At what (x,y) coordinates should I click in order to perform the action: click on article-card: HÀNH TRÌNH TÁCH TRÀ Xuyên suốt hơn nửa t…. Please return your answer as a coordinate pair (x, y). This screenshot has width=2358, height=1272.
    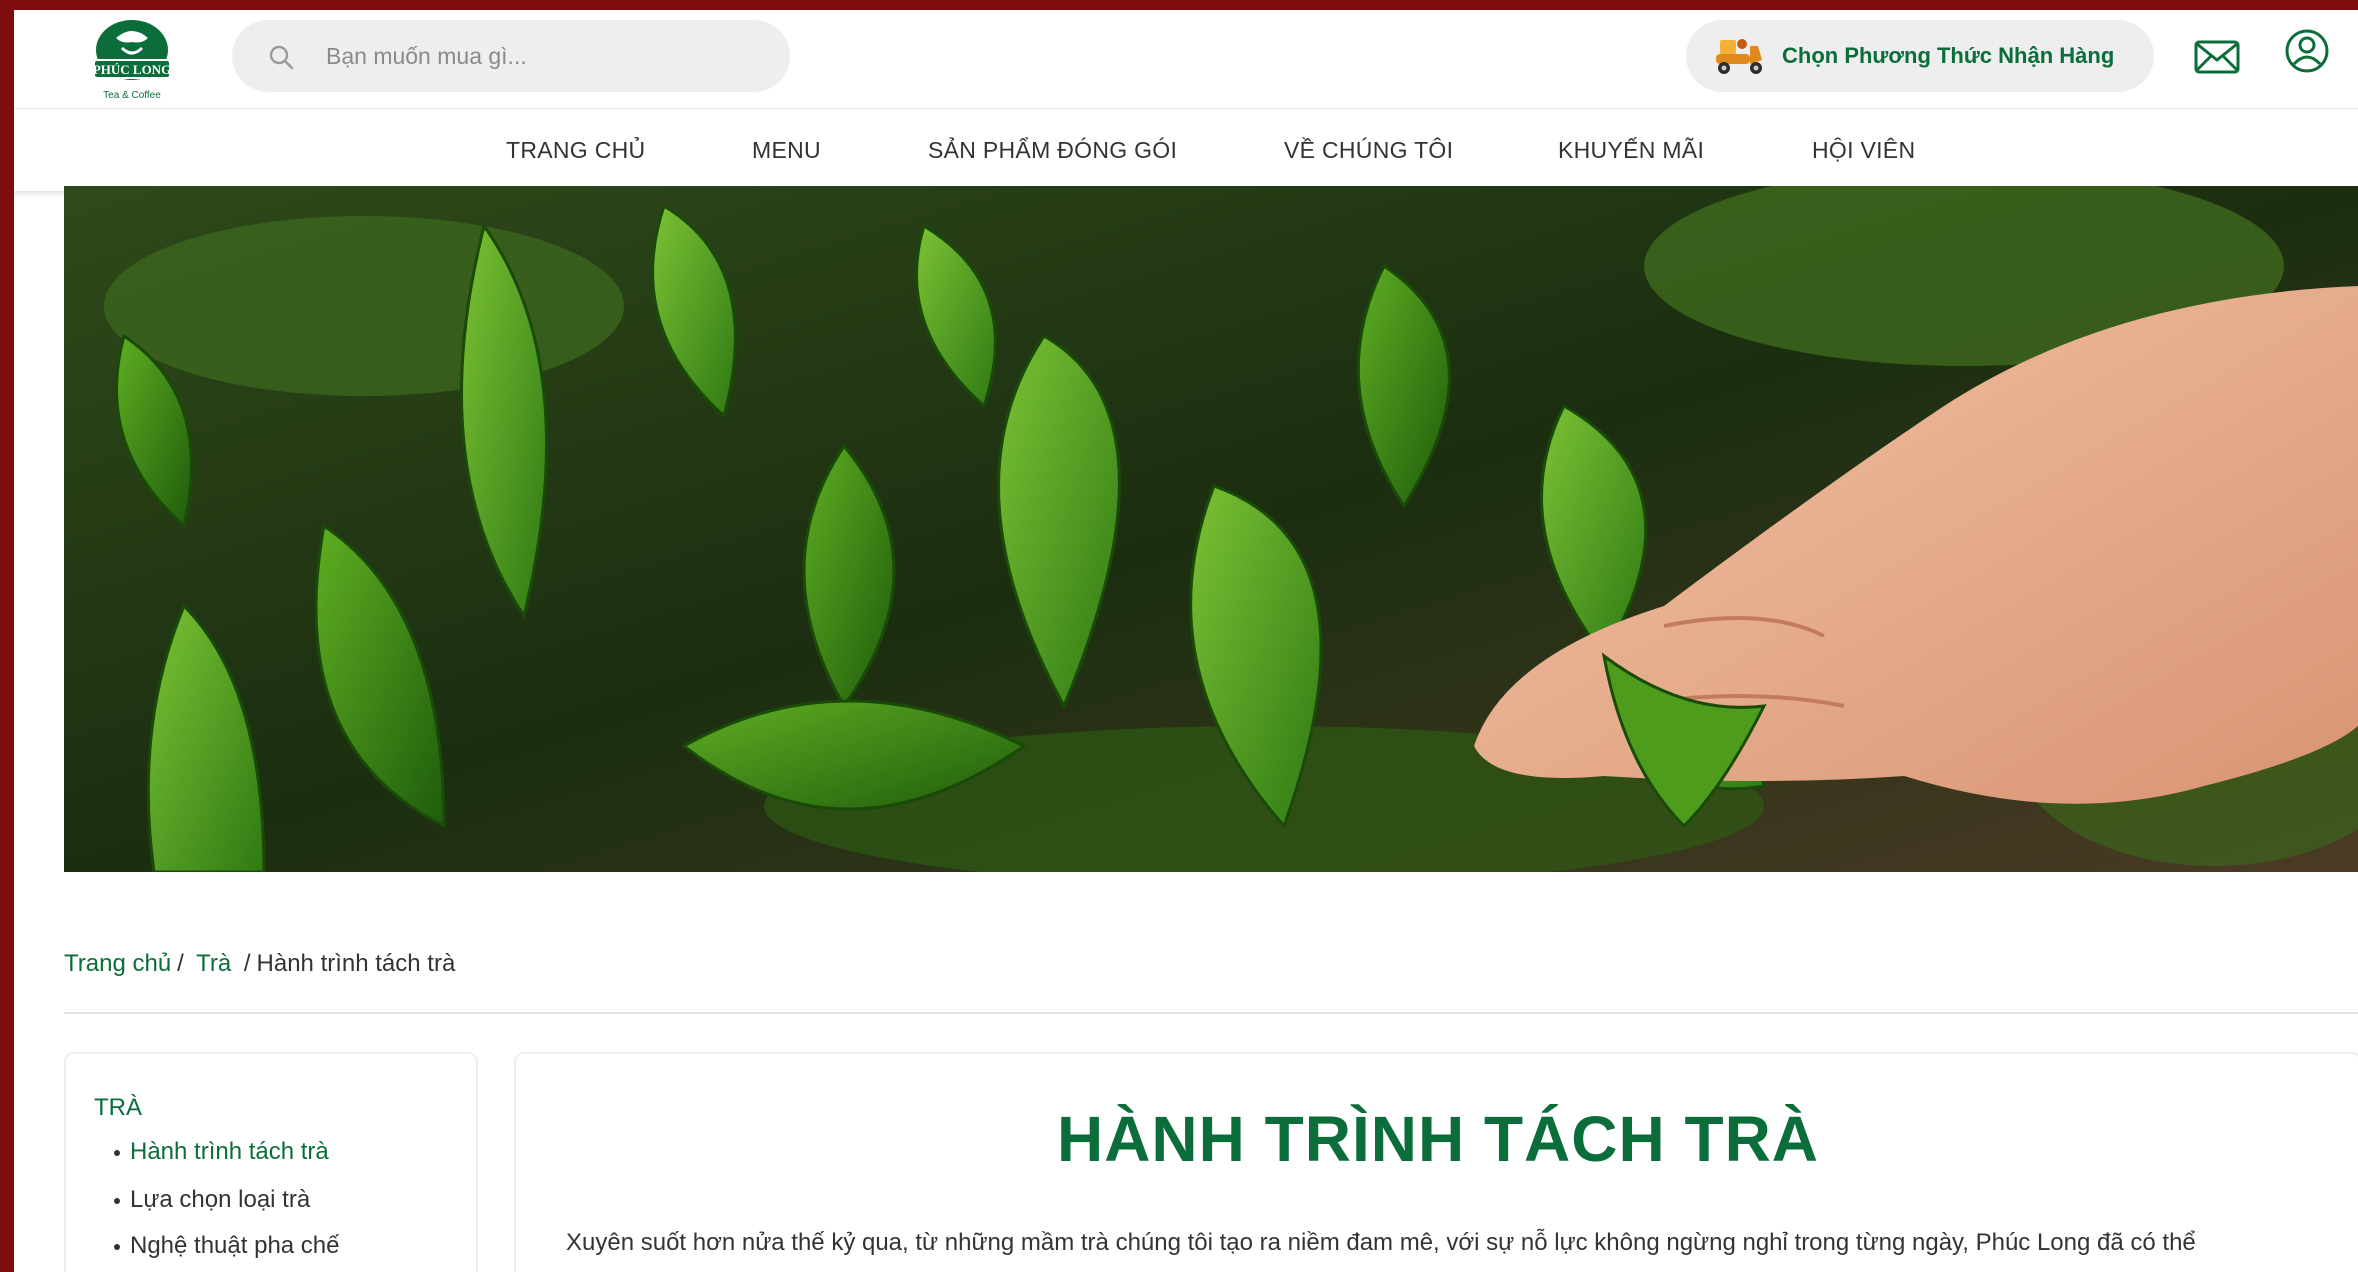
    Looking at the image, I should click on (1436, 1162).